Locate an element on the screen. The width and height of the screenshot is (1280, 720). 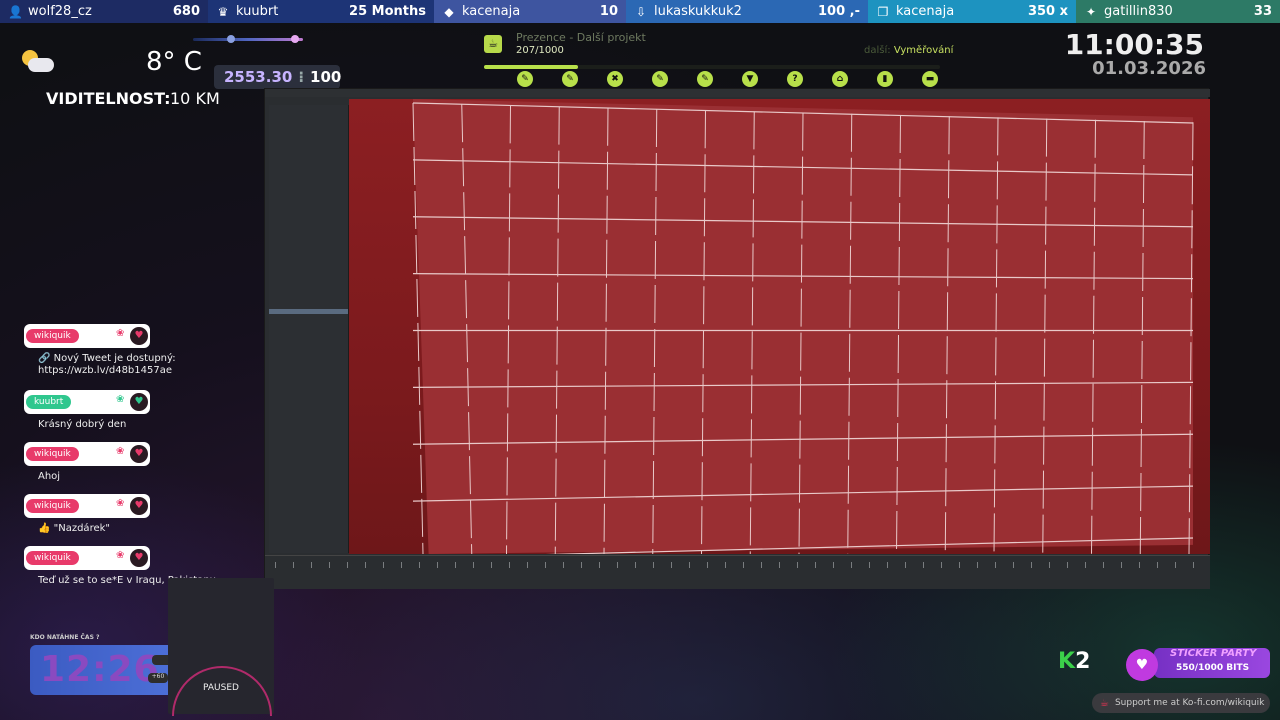
ticker-name: kacenaja is located at coordinates (491, 11).